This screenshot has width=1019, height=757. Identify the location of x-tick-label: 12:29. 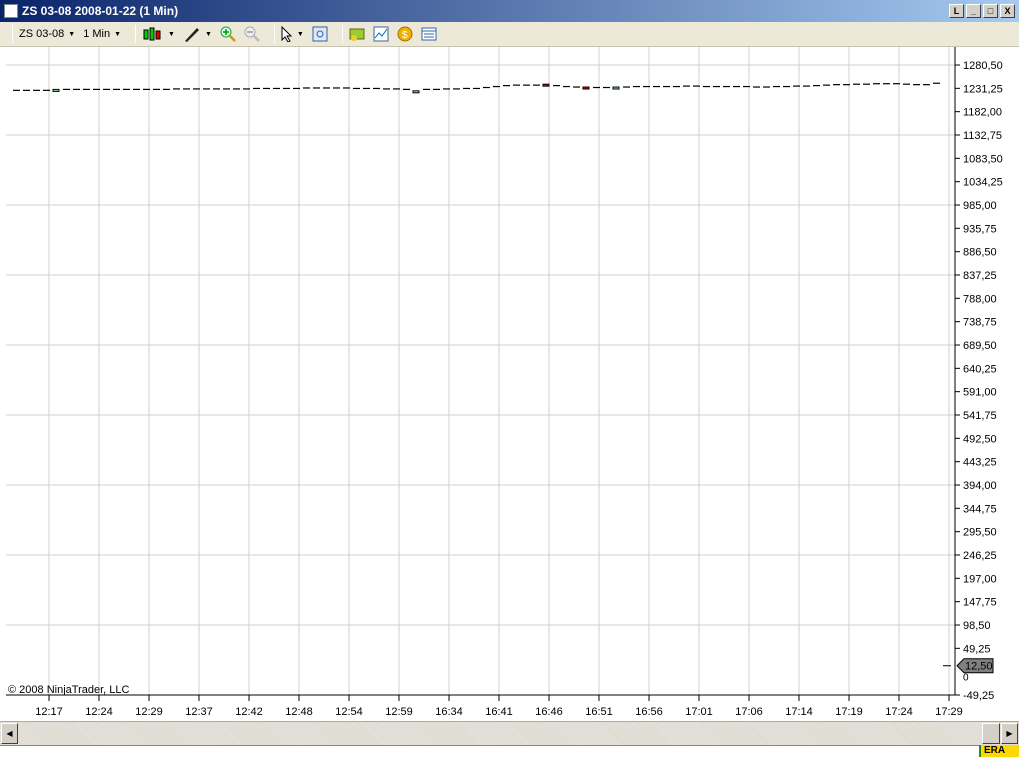
(149, 712).